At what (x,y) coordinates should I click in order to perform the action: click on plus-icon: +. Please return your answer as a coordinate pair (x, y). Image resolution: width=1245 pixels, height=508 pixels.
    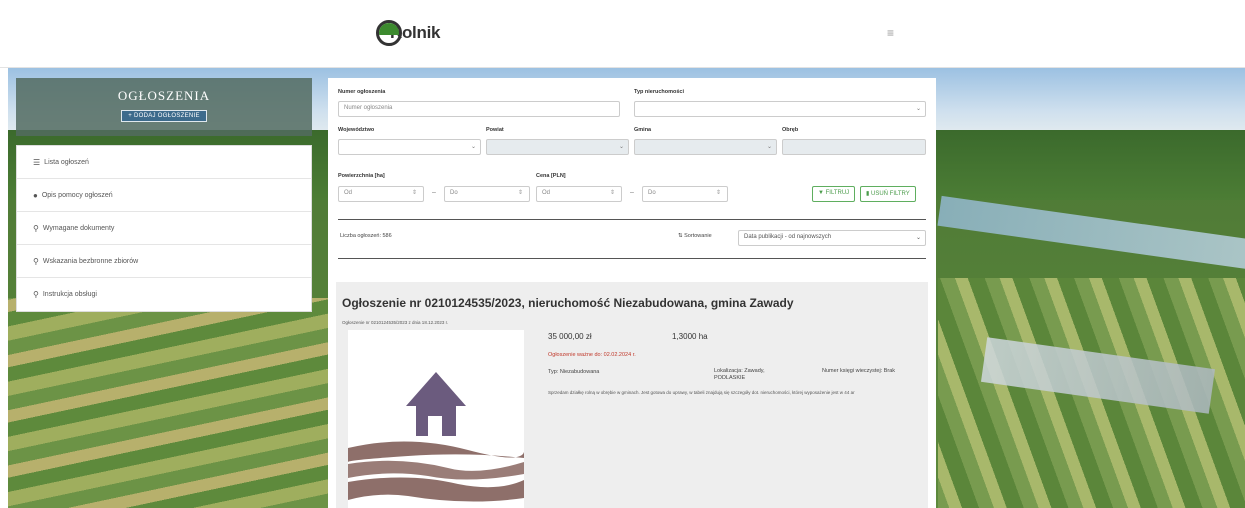
    Looking at the image, I should click on (130, 116).